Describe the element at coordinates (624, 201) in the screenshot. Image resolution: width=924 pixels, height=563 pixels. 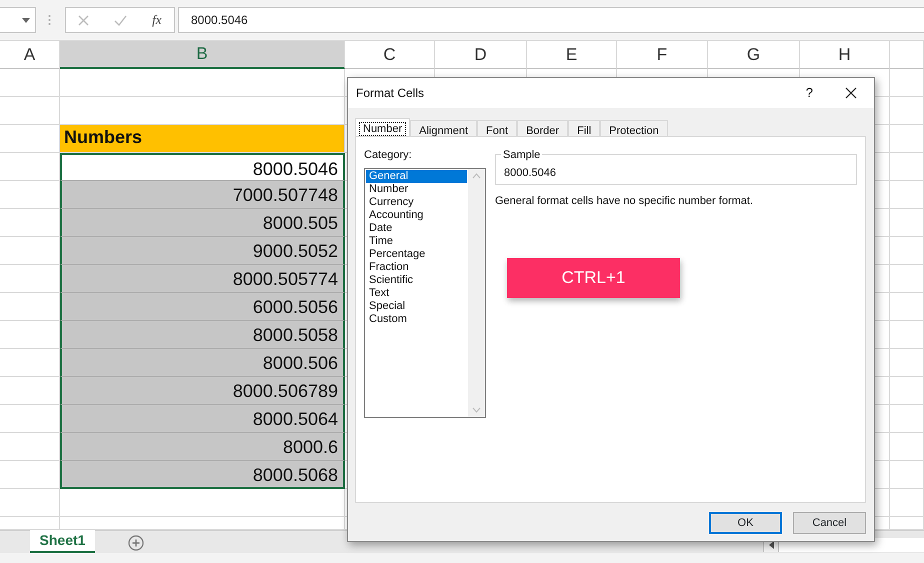
I see `format-description: General format cells have no specific number format.` at that location.